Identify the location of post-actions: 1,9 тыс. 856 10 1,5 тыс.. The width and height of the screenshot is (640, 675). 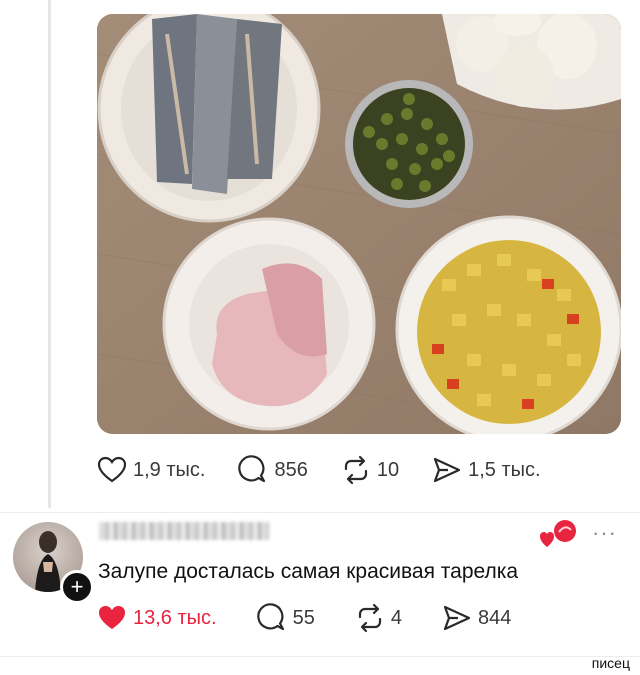
(335, 470).